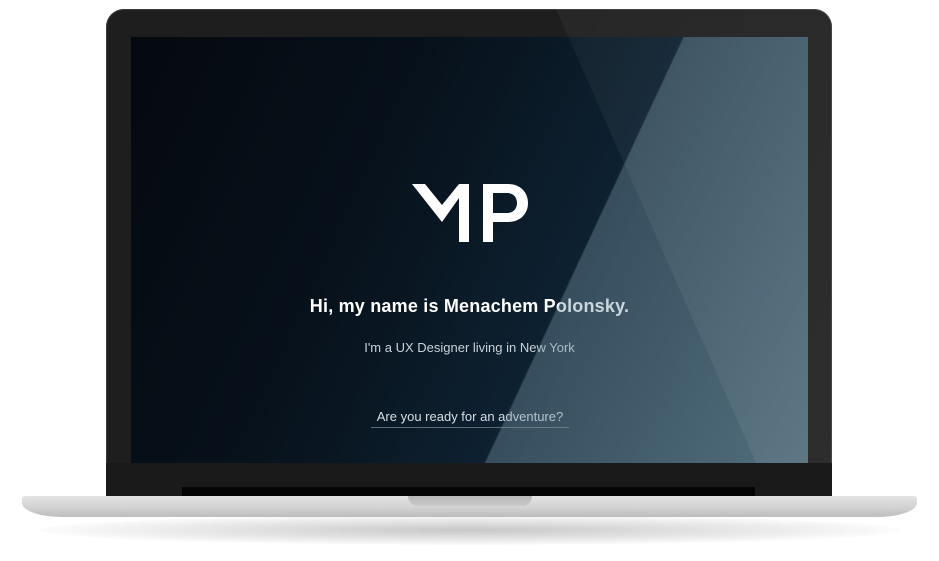  I want to click on laptop-shadow, so click(470, 530).